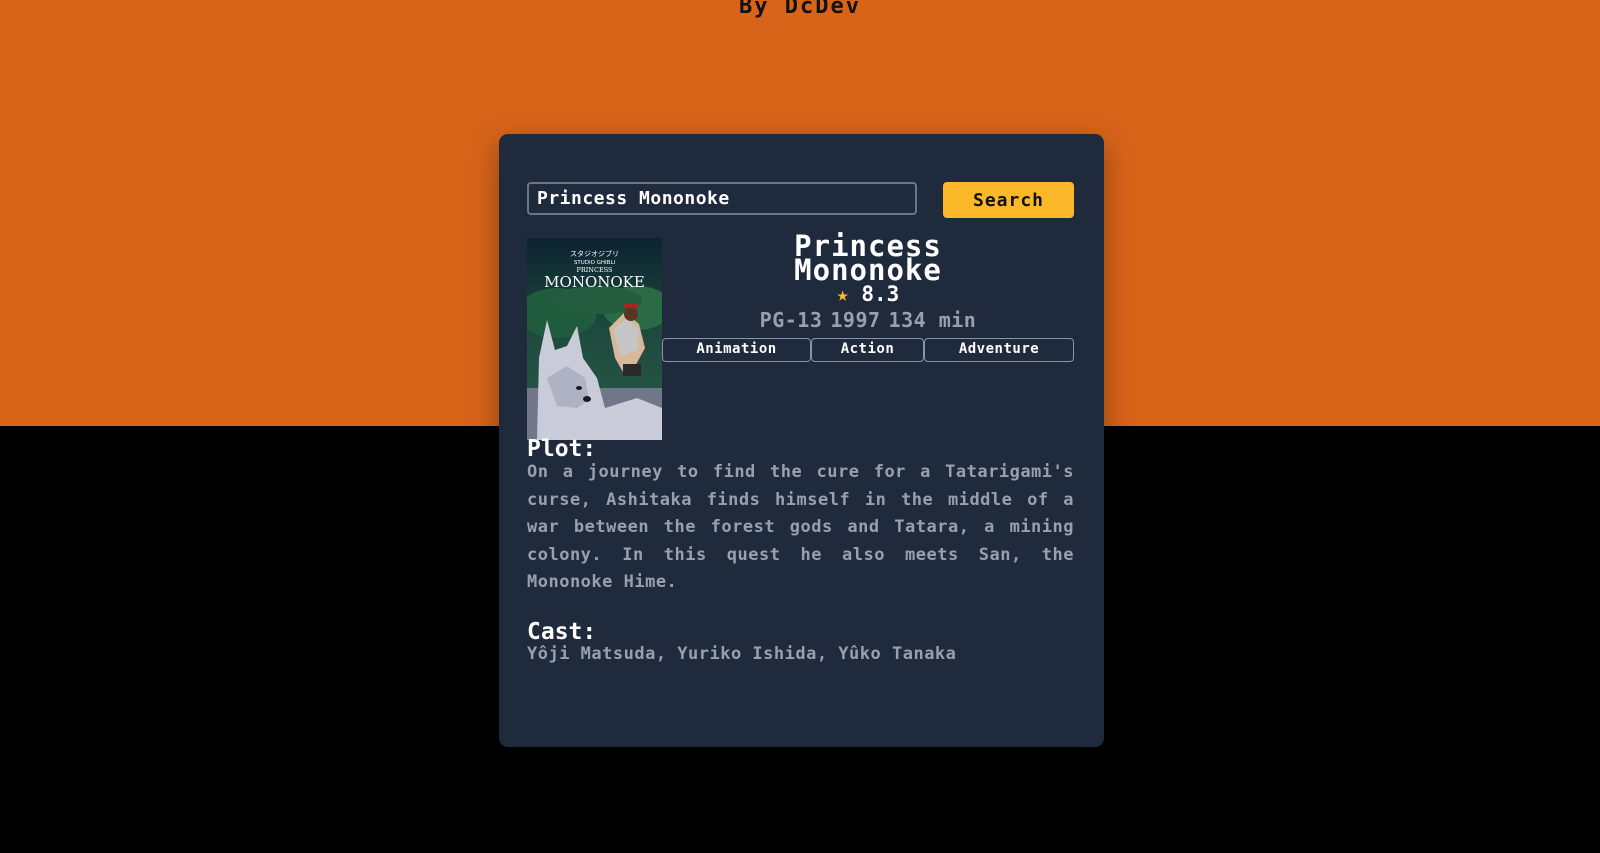 Image resolution: width=1600 pixels, height=853 pixels. Describe the element at coordinates (1008, 200) in the screenshot. I see `search-button: Search` at that location.